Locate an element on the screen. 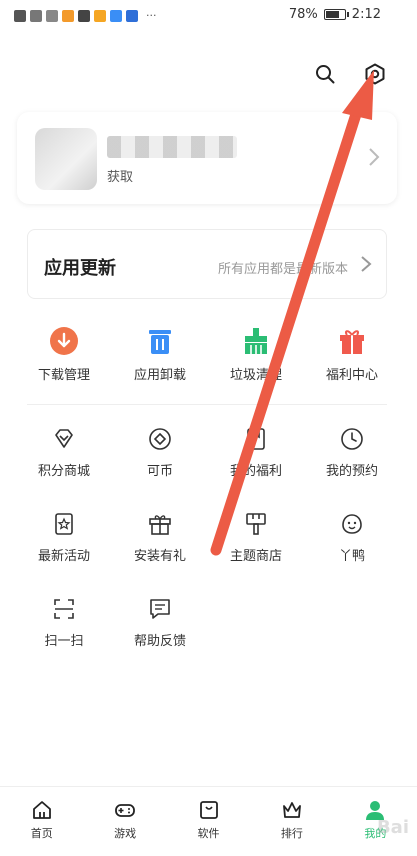  nav-label: 首页 is located at coordinates (41, 833).